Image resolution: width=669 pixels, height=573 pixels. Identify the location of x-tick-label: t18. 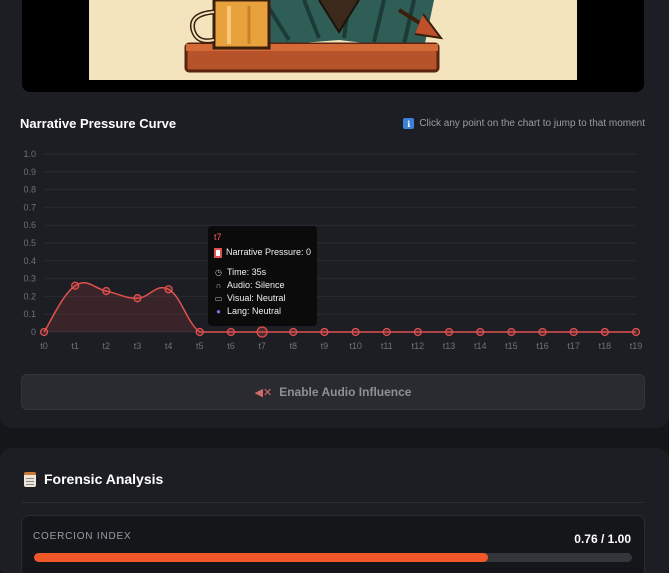
(605, 346).